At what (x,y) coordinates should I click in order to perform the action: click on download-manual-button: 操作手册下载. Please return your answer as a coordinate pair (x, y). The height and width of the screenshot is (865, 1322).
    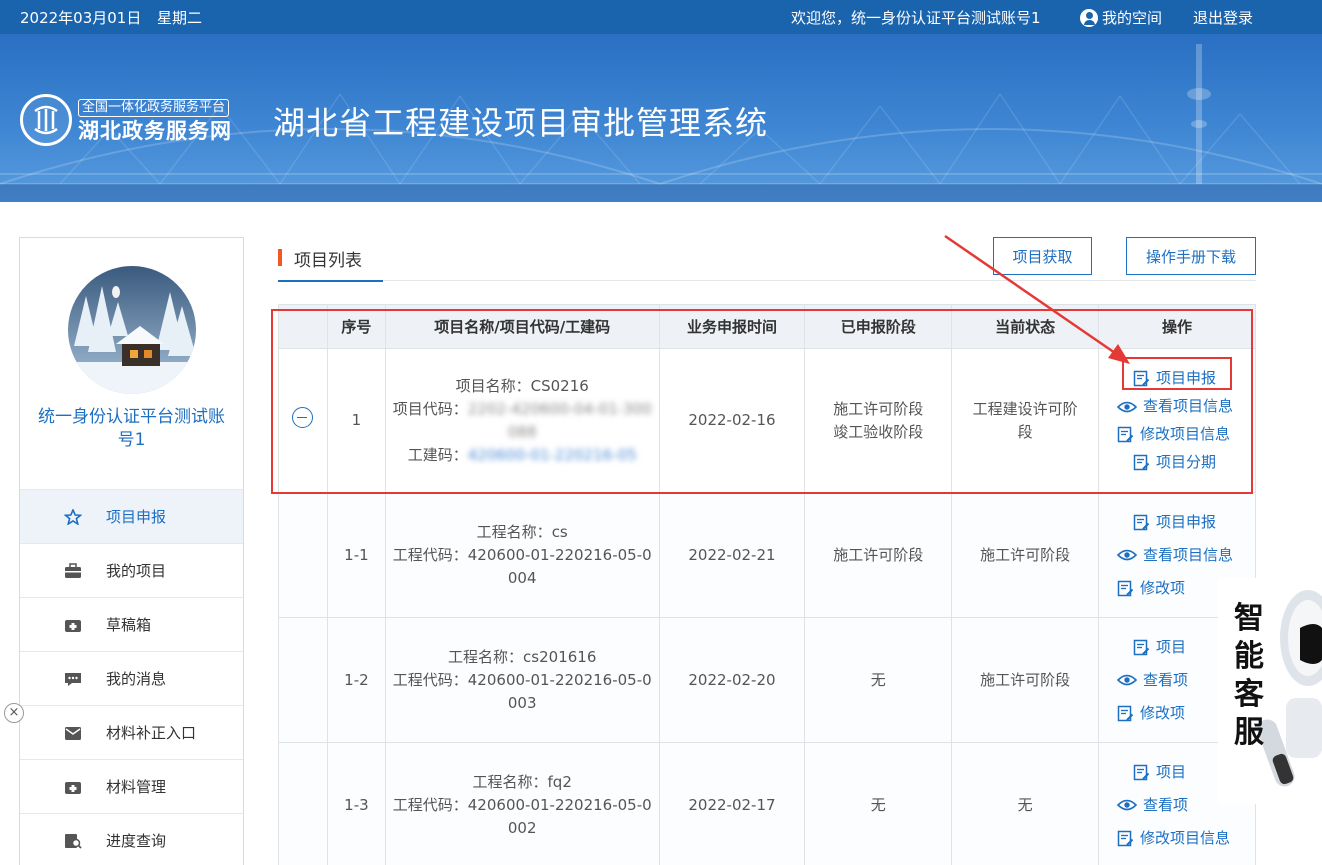
    Looking at the image, I should click on (1191, 256).